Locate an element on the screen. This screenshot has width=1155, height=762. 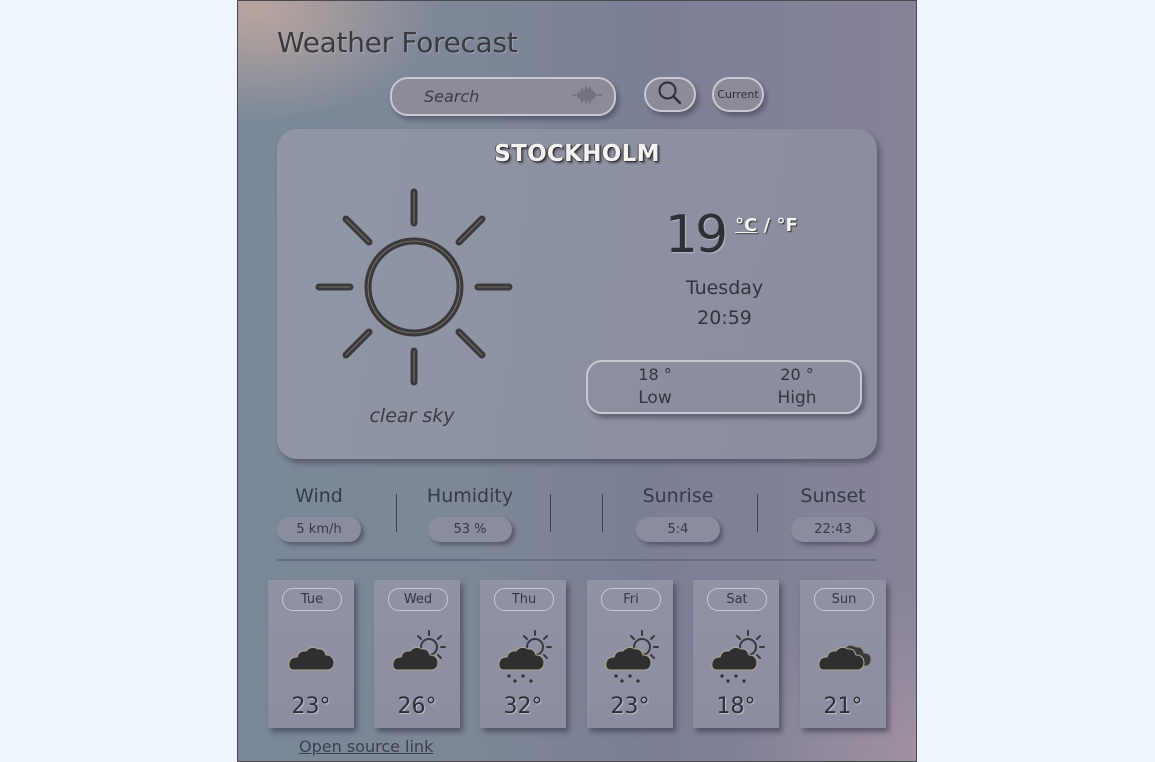
search-icon is located at coordinates (670, 95).